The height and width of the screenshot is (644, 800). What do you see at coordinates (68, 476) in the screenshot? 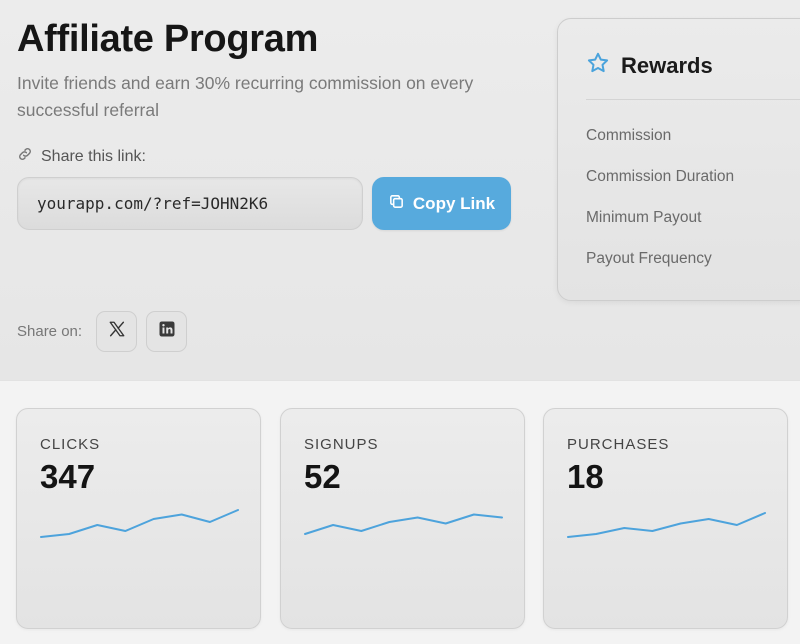
I see `stat-value: 347` at bounding box center [68, 476].